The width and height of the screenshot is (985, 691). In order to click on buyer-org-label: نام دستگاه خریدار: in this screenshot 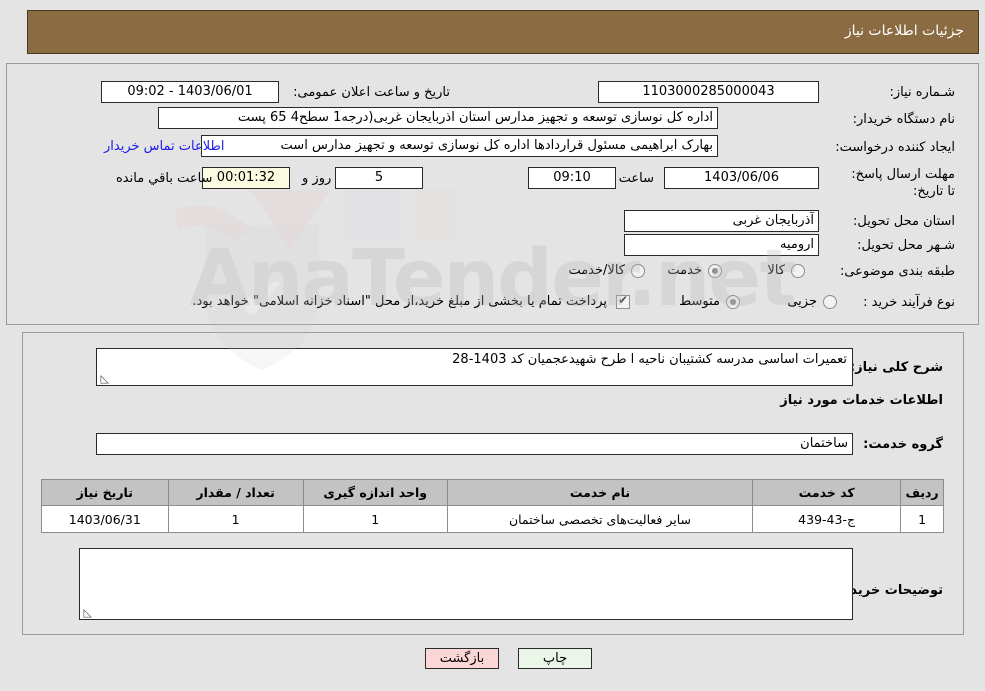, I will do `click(903, 119)`.